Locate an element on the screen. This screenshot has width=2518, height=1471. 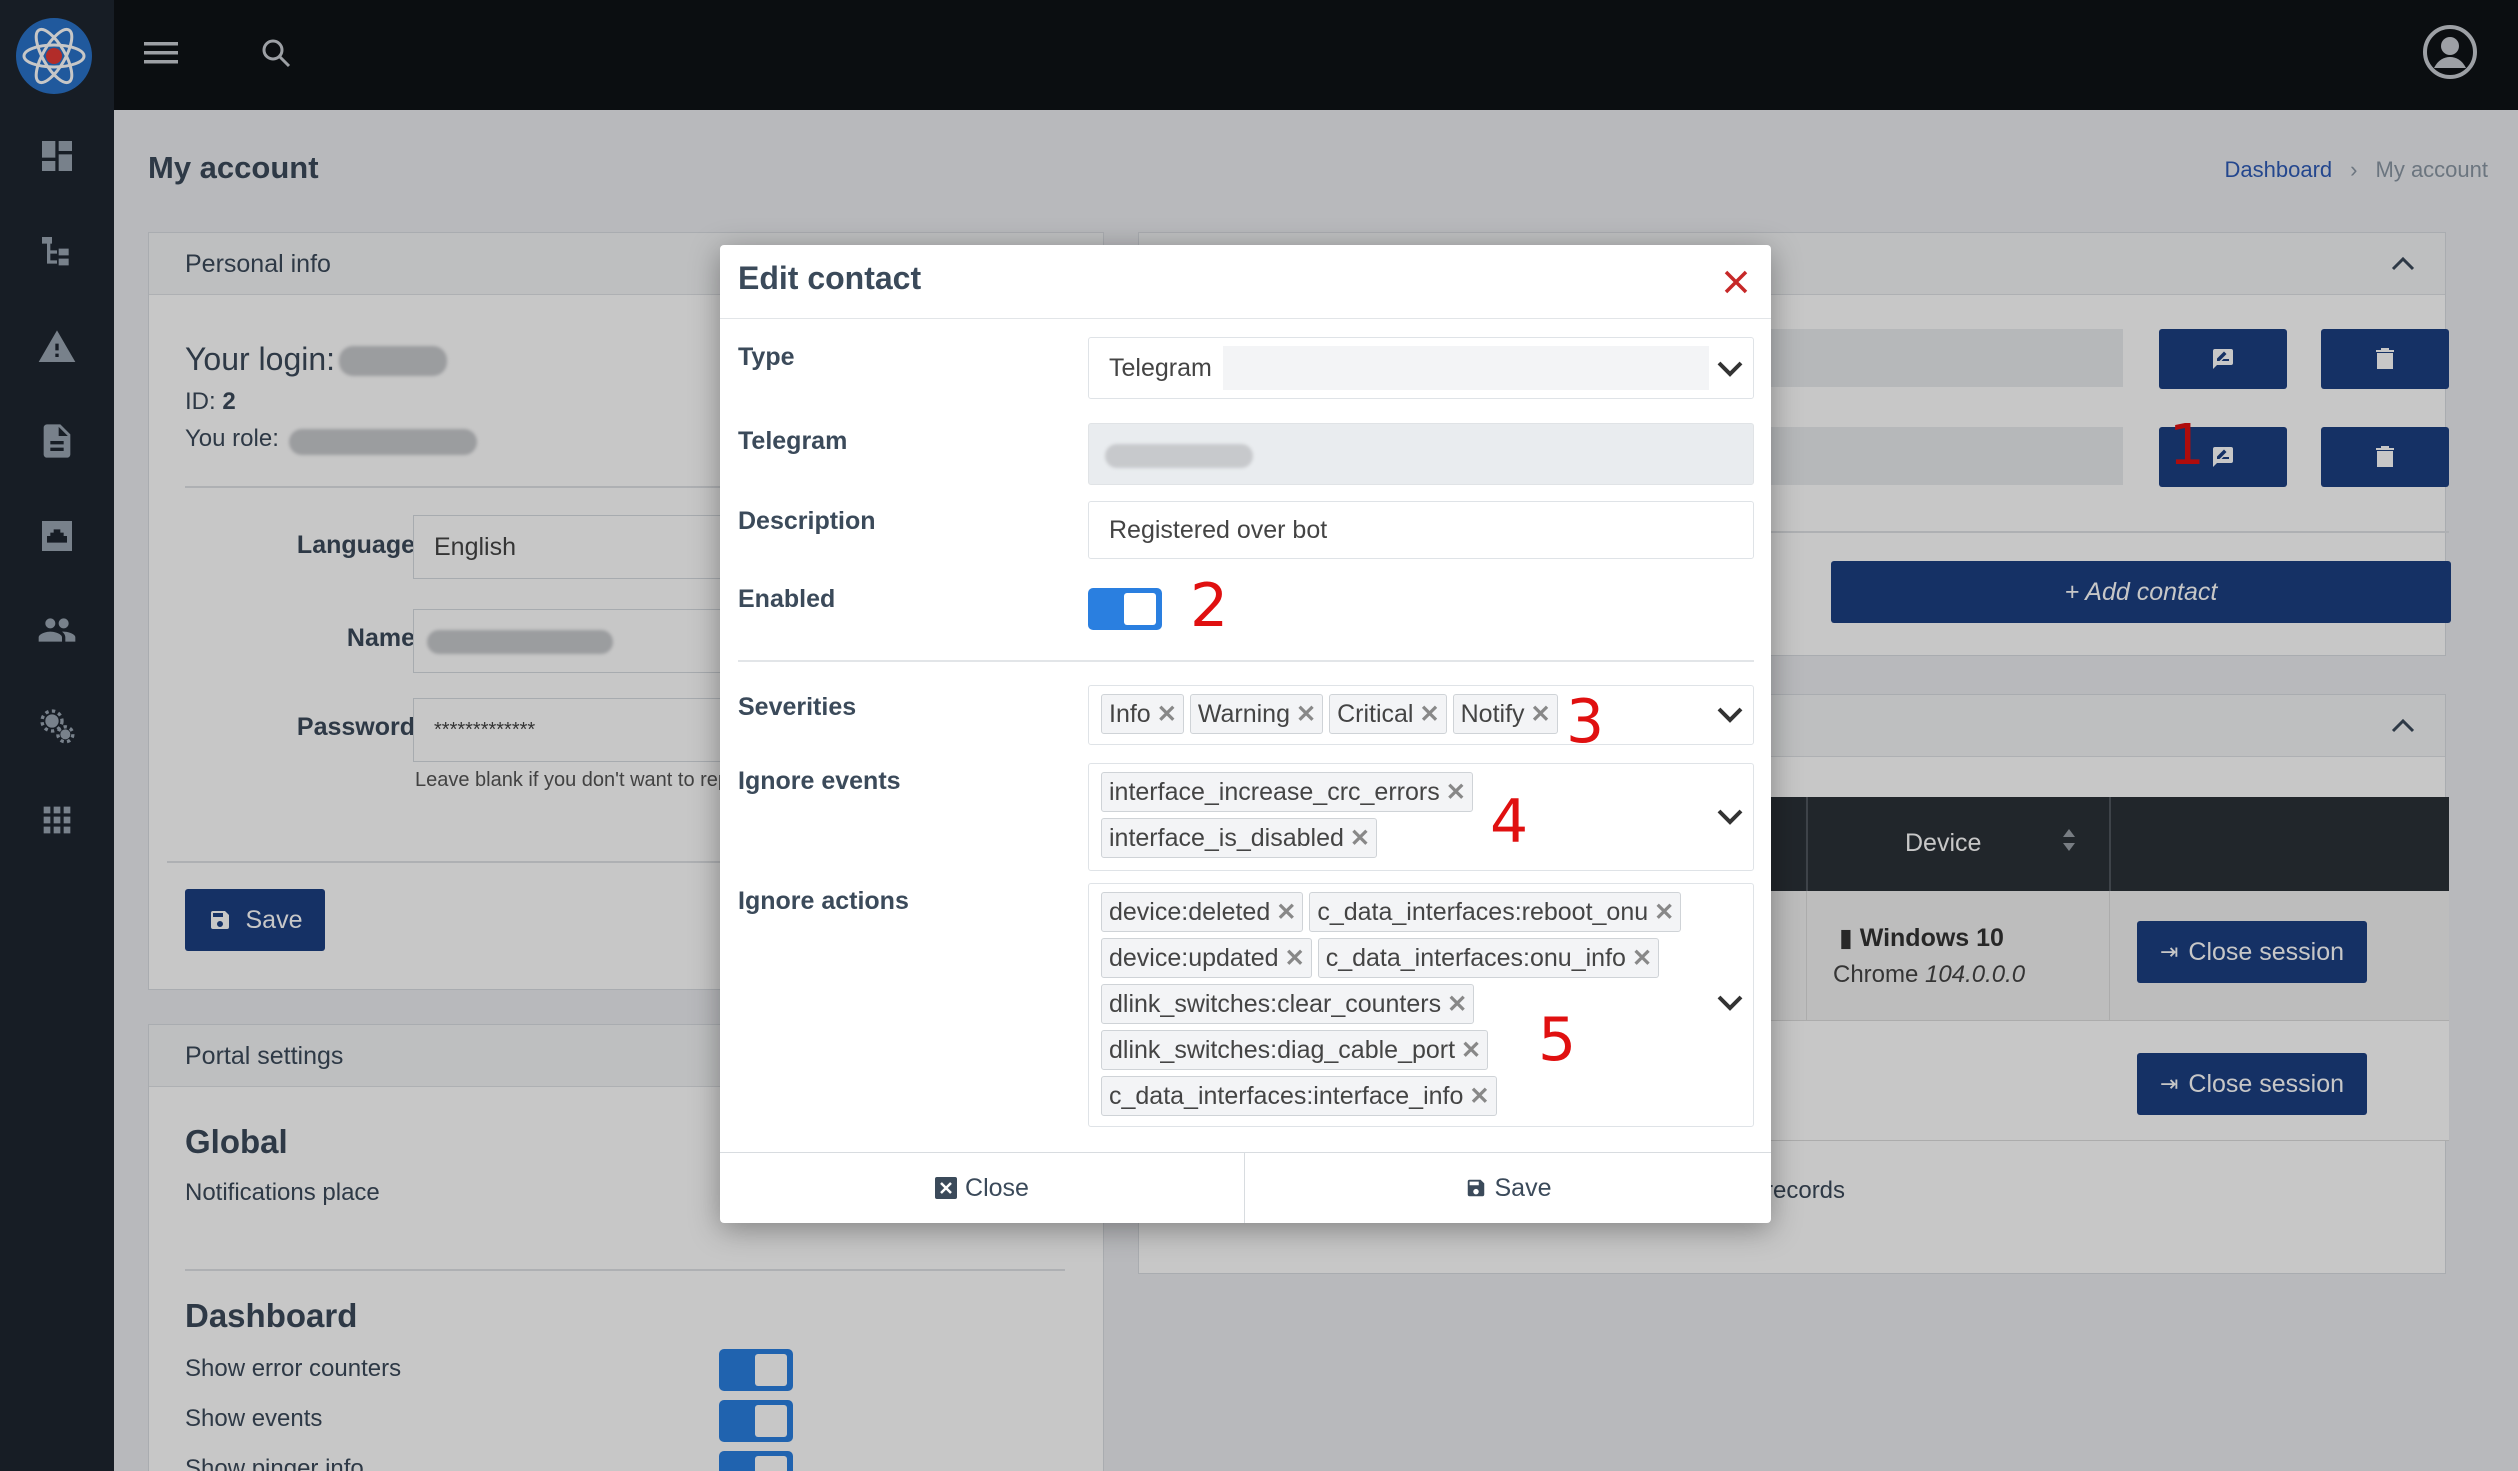
telegram-label: Telegram is located at coordinates (793, 441).